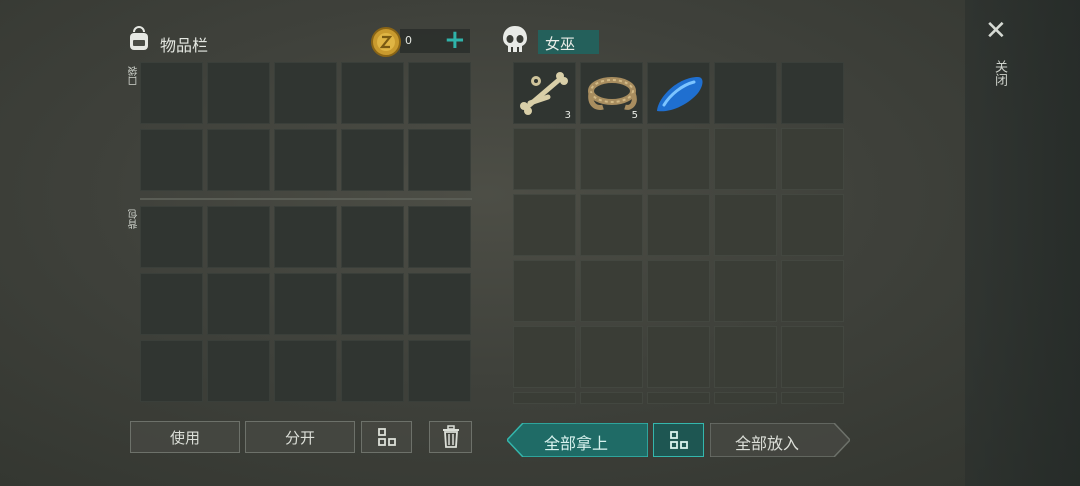  Describe the element at coordinates (544, 93) in the screenshot. I see `loot-slot-bones: 3` at that location.